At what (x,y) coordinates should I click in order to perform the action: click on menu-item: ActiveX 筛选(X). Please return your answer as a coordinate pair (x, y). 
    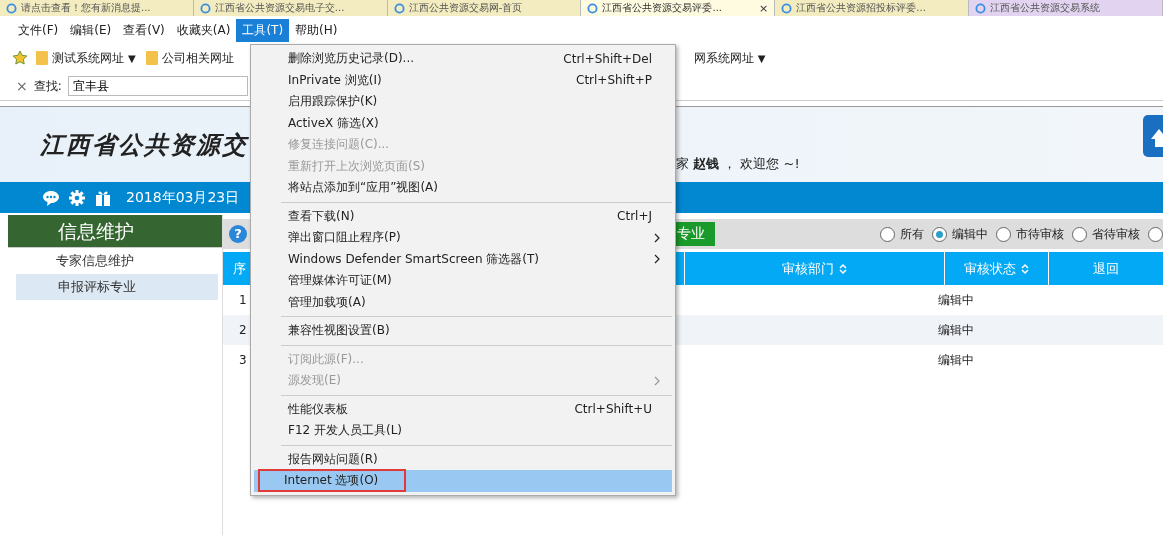
    Looking at the image, I should click on (463, 123).